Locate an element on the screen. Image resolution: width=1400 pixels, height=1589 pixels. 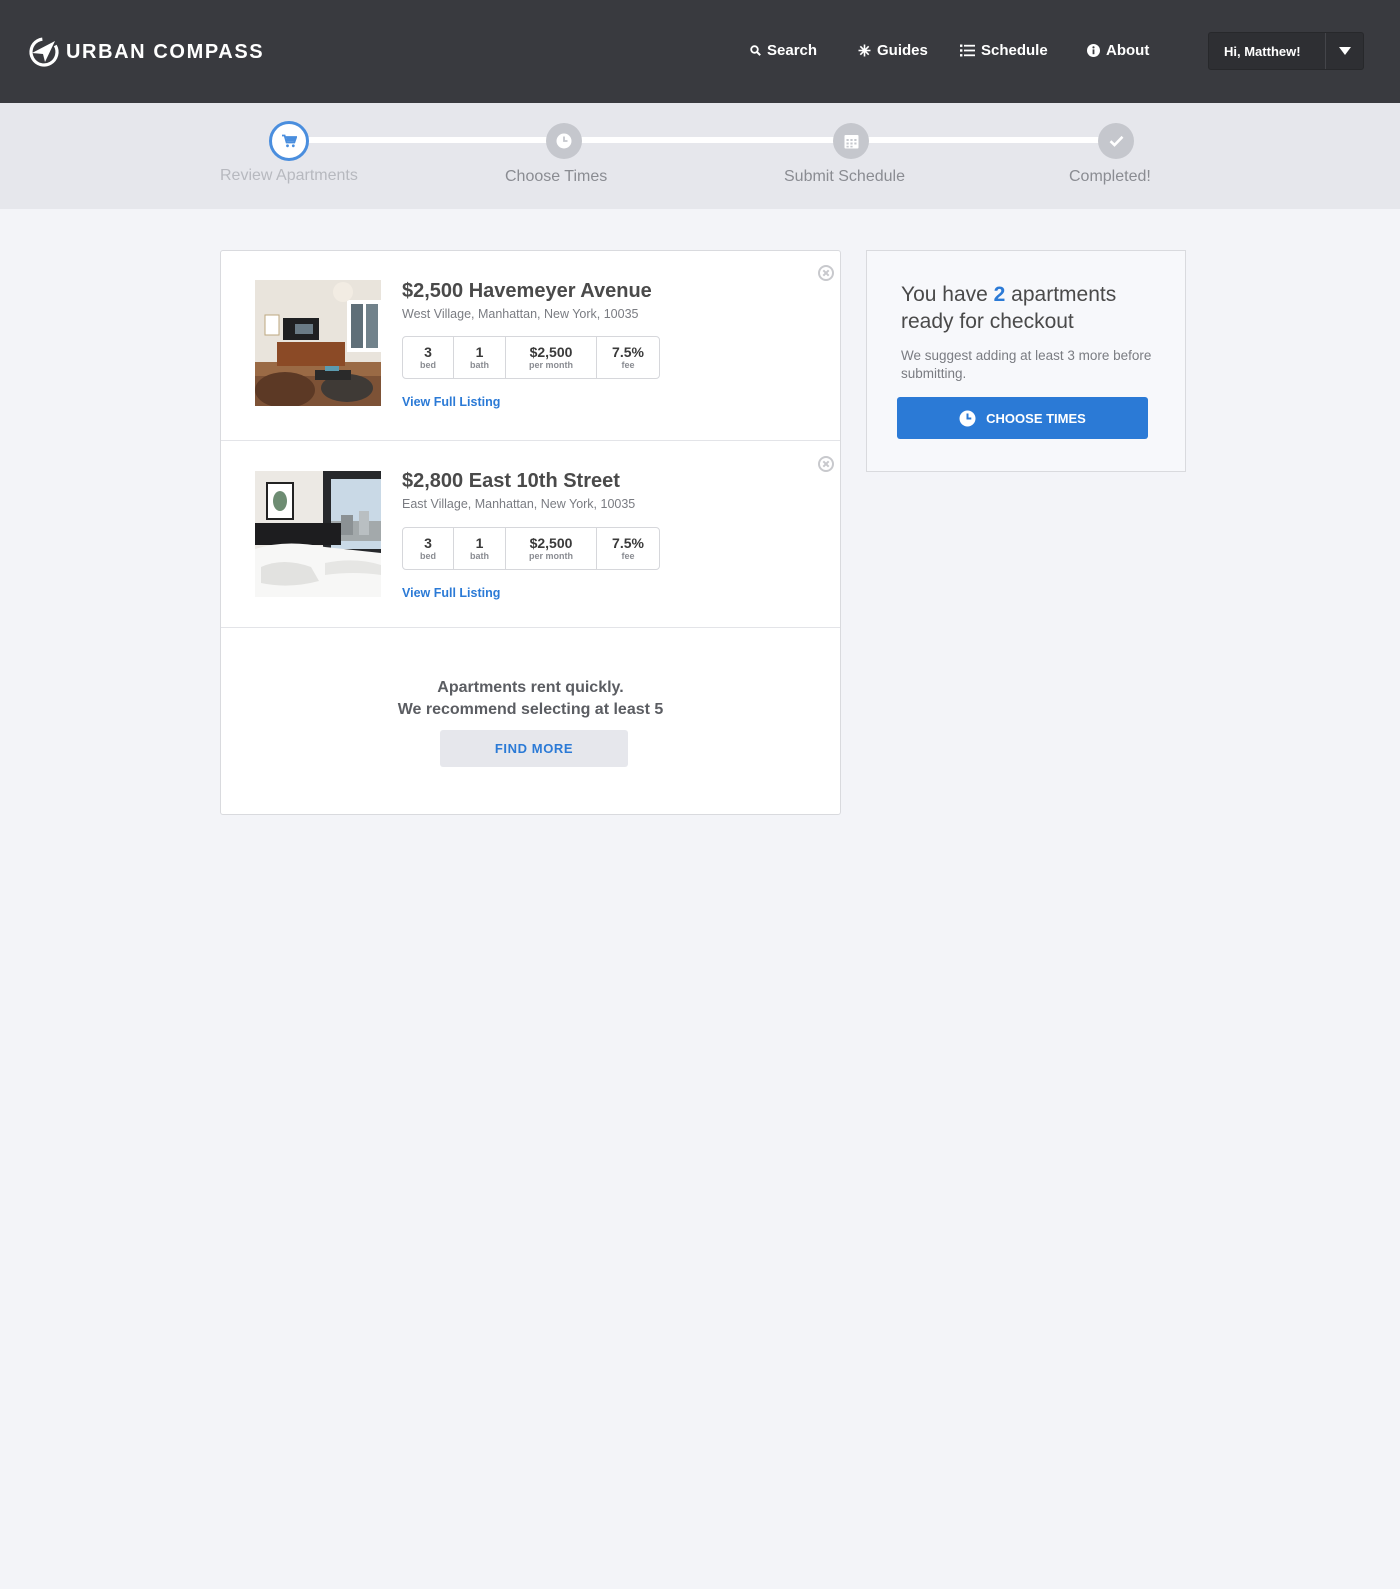
search-icon is located at coordinates (755, 50).